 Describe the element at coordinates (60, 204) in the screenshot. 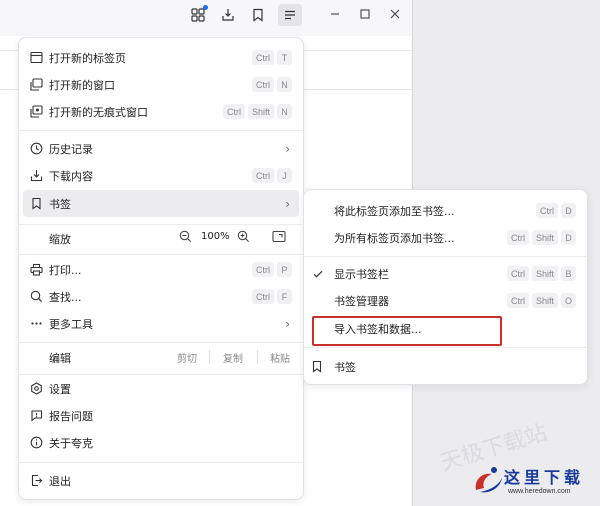

I see `menu-item-label: 书签` at that location.